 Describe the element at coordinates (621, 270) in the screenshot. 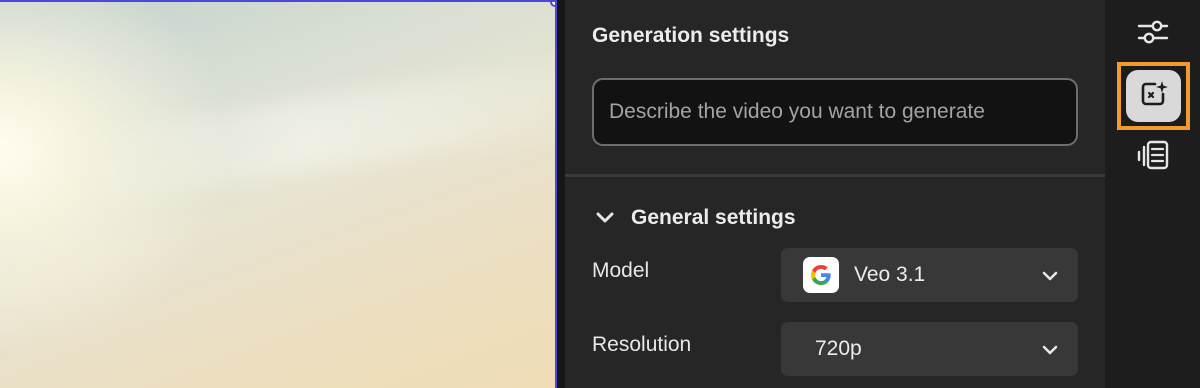

I see `model-label: Model` at that location.